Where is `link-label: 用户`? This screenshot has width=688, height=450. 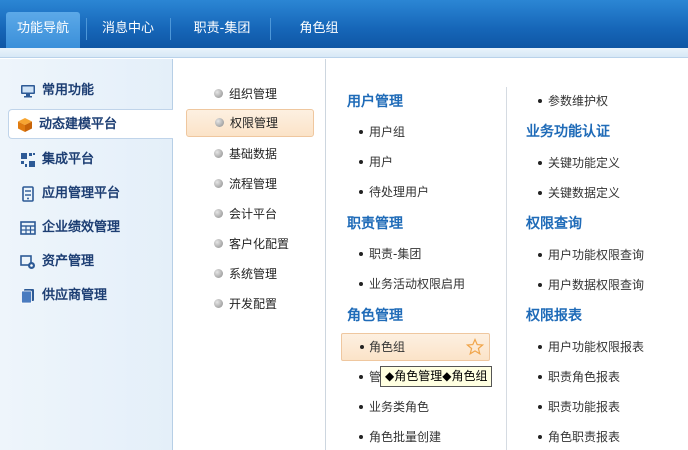
link-label: 用户 is located at coordinates (381, 162).